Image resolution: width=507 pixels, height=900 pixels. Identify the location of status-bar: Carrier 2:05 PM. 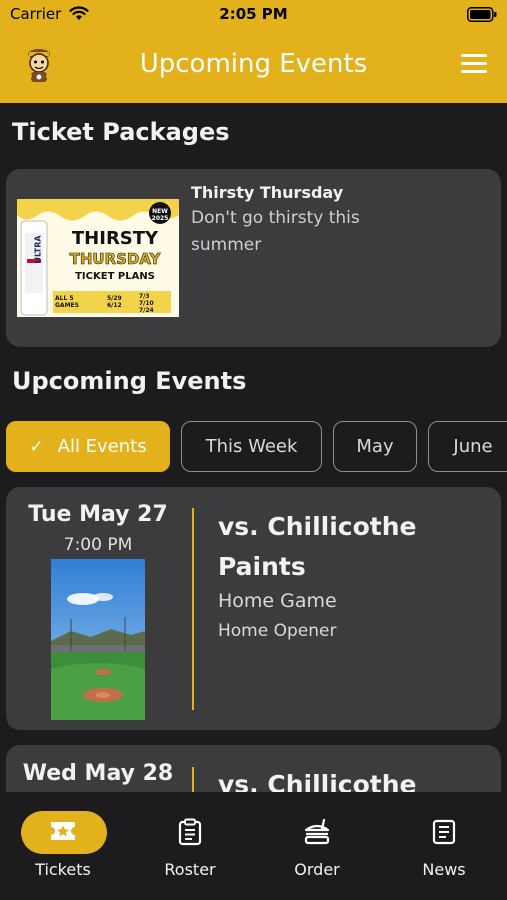
(253, 15).